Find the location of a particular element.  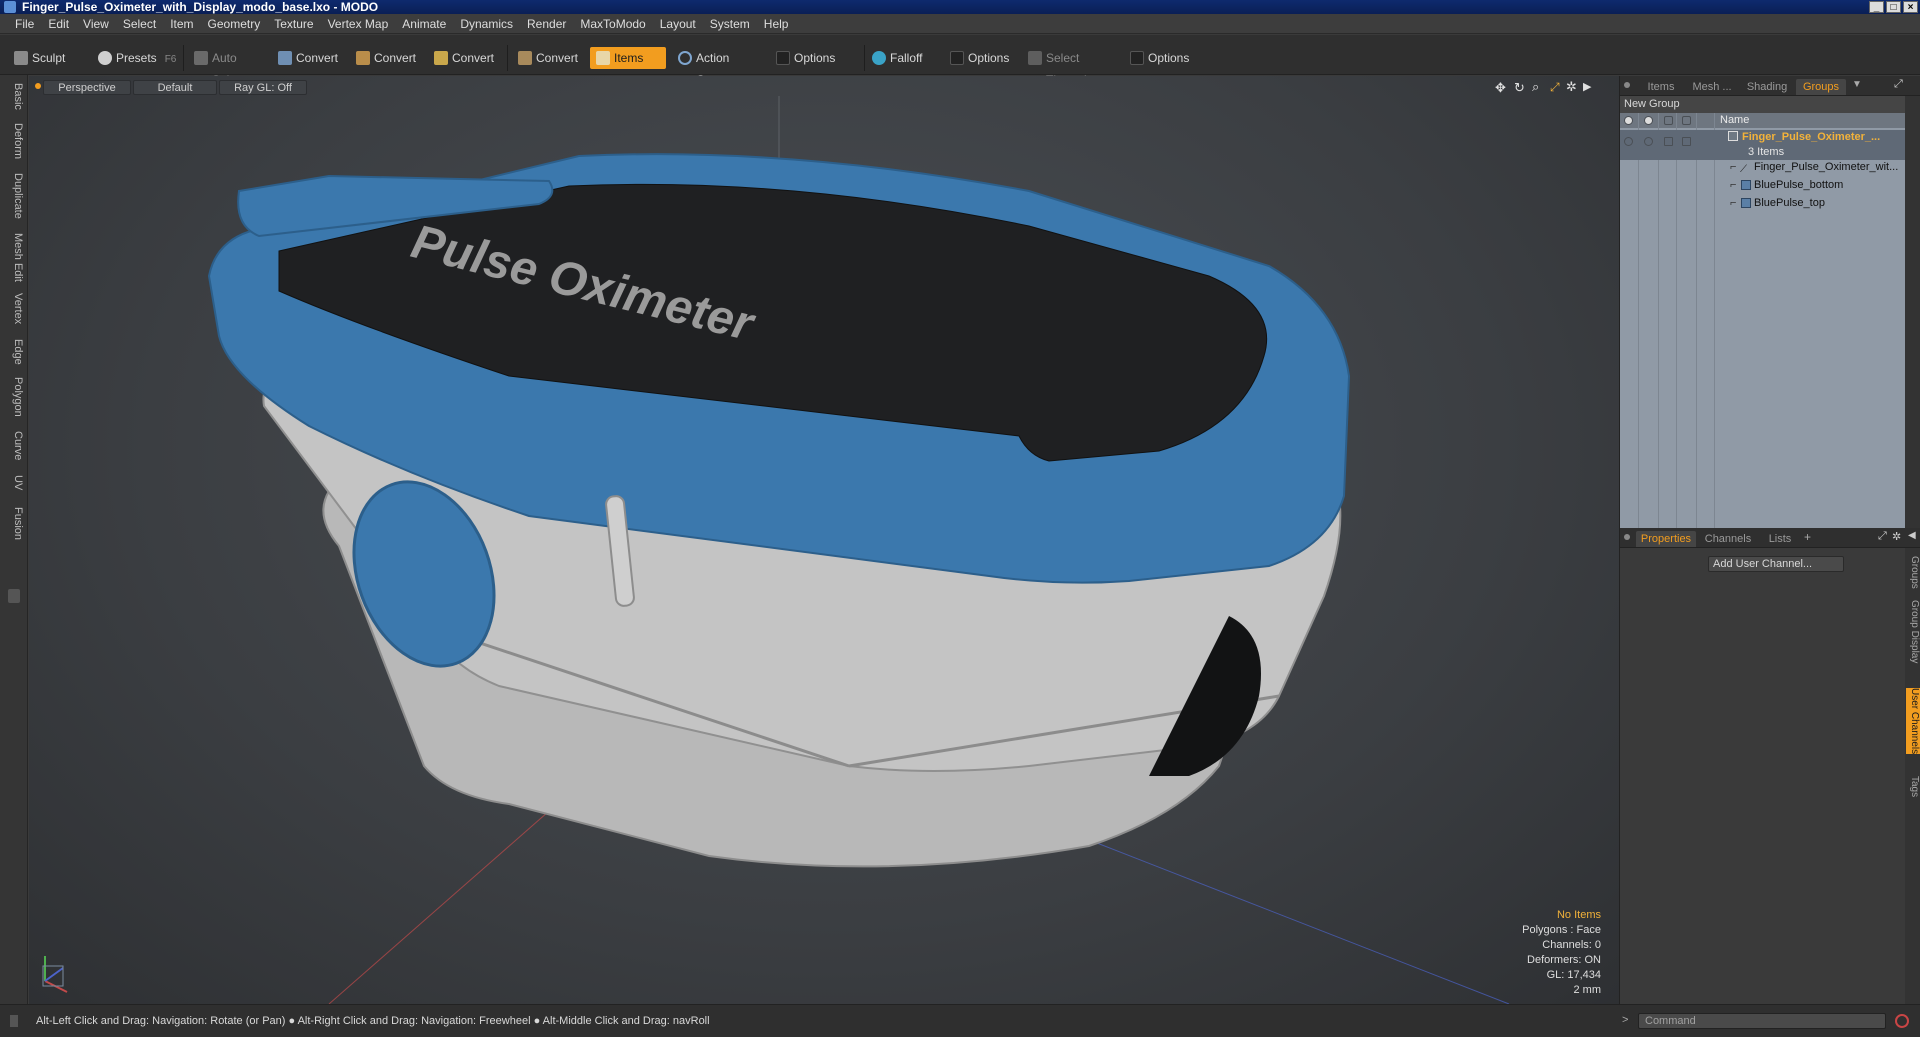

tab-uv: UV is located at coordinates (14, 482).